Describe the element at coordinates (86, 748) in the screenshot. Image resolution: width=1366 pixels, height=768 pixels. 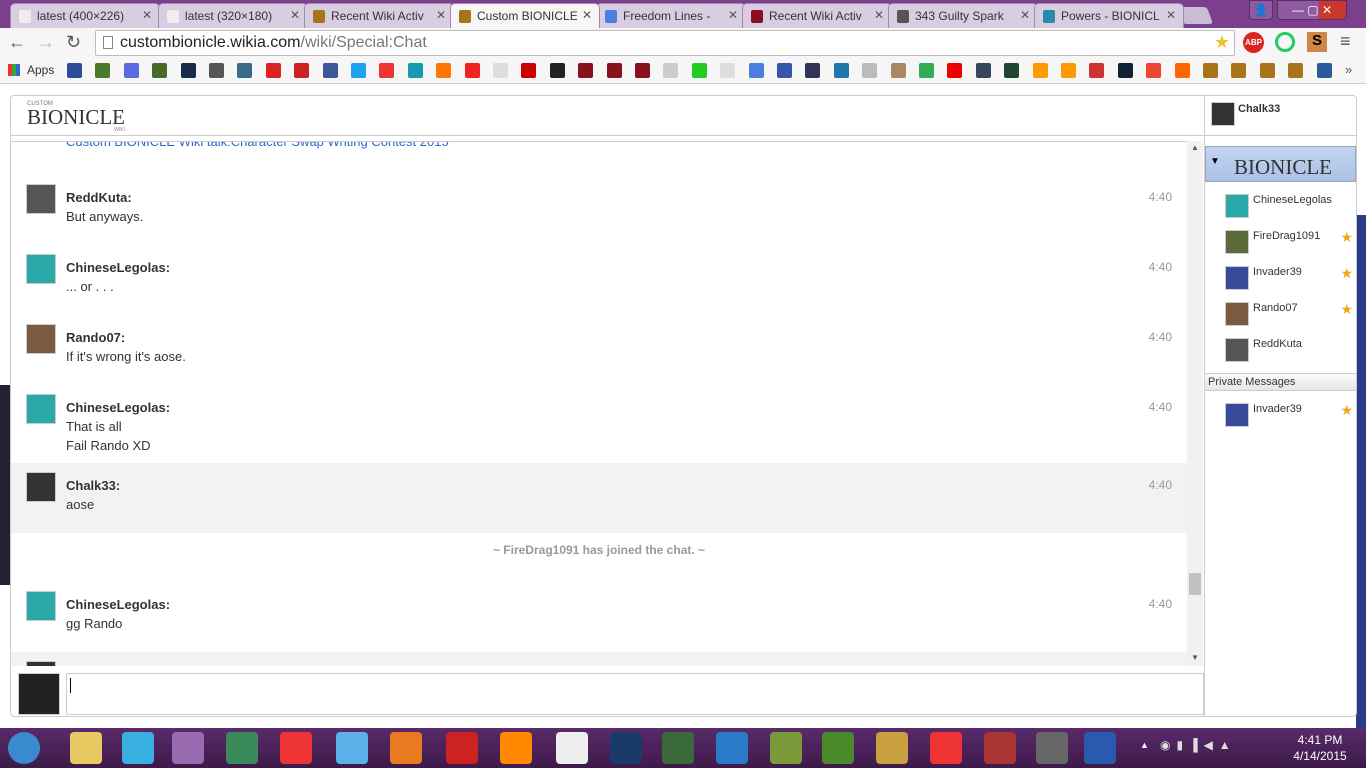
I see `file-explorer-icon` at that location.